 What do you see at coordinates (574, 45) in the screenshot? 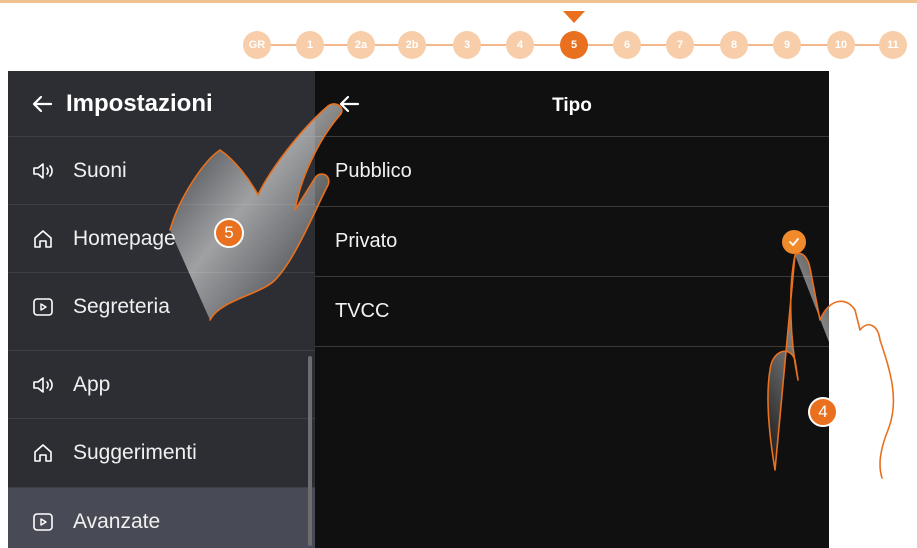
I see `step-5: 5` at bounding box center [574, 45].